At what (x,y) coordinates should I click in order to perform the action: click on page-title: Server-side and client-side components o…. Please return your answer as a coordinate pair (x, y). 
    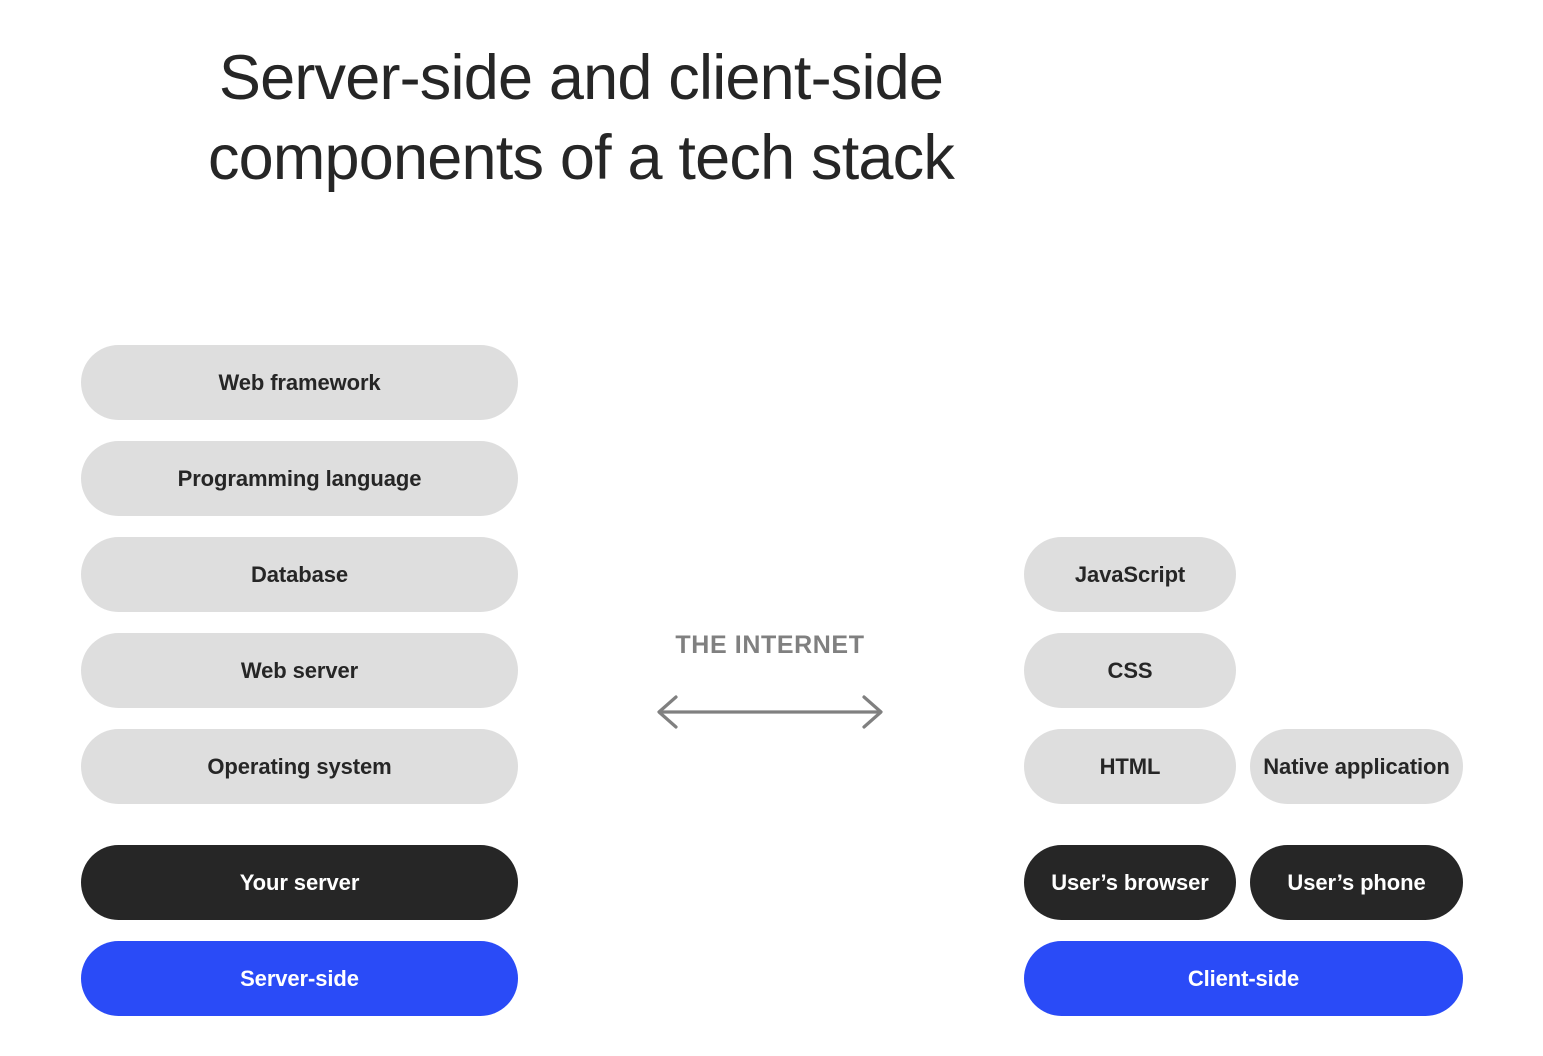
    Looking at the image, I should click on (581, 118).